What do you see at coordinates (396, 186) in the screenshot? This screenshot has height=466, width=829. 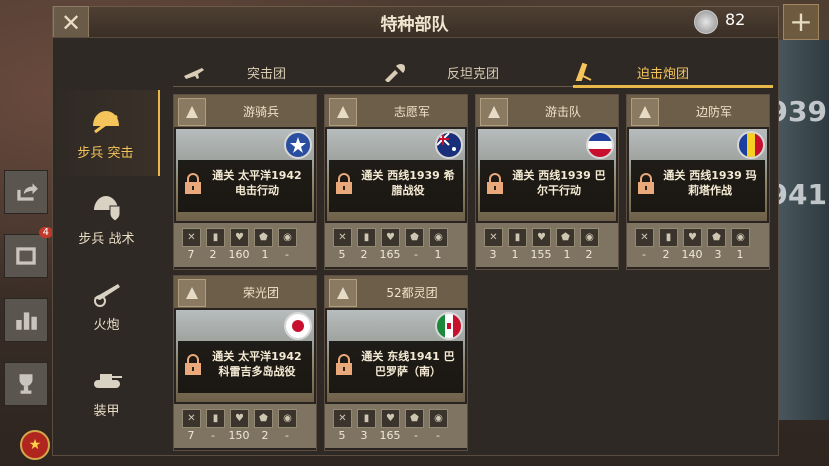 I see `unlock-requirement: 通关 西线1939 希腊战役` at bounding box center [396, 186].